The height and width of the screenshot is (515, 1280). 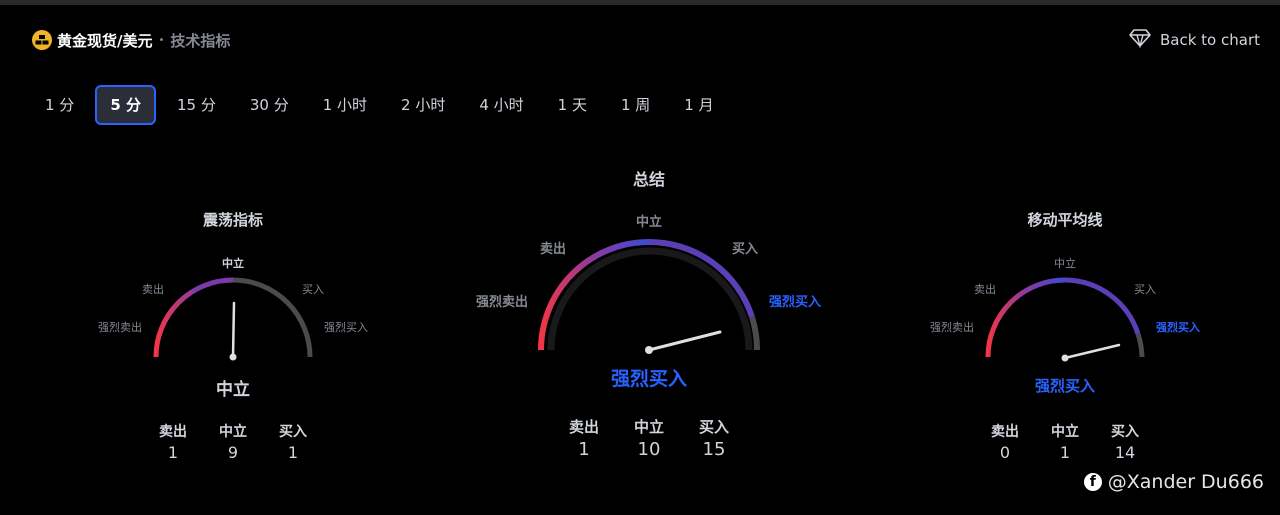 I want to click on gauge-title: 总结, so click(x=648, y=179).